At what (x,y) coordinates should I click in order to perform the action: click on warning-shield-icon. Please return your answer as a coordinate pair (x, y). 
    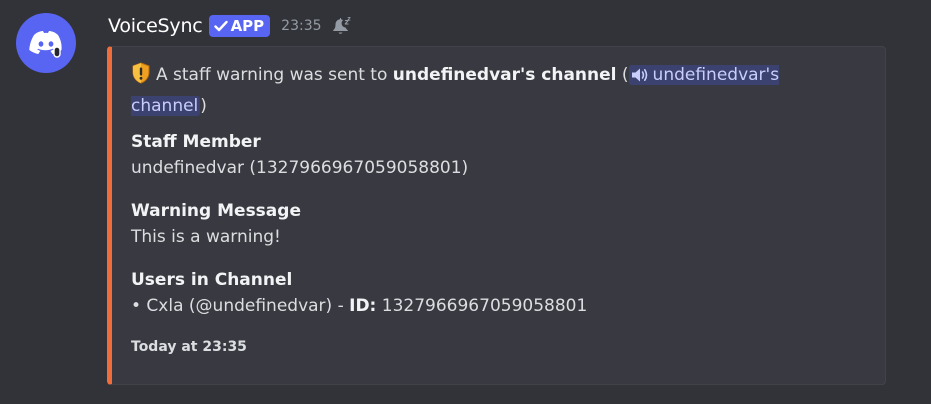
    Looking at the image, I should click on (141, 77).